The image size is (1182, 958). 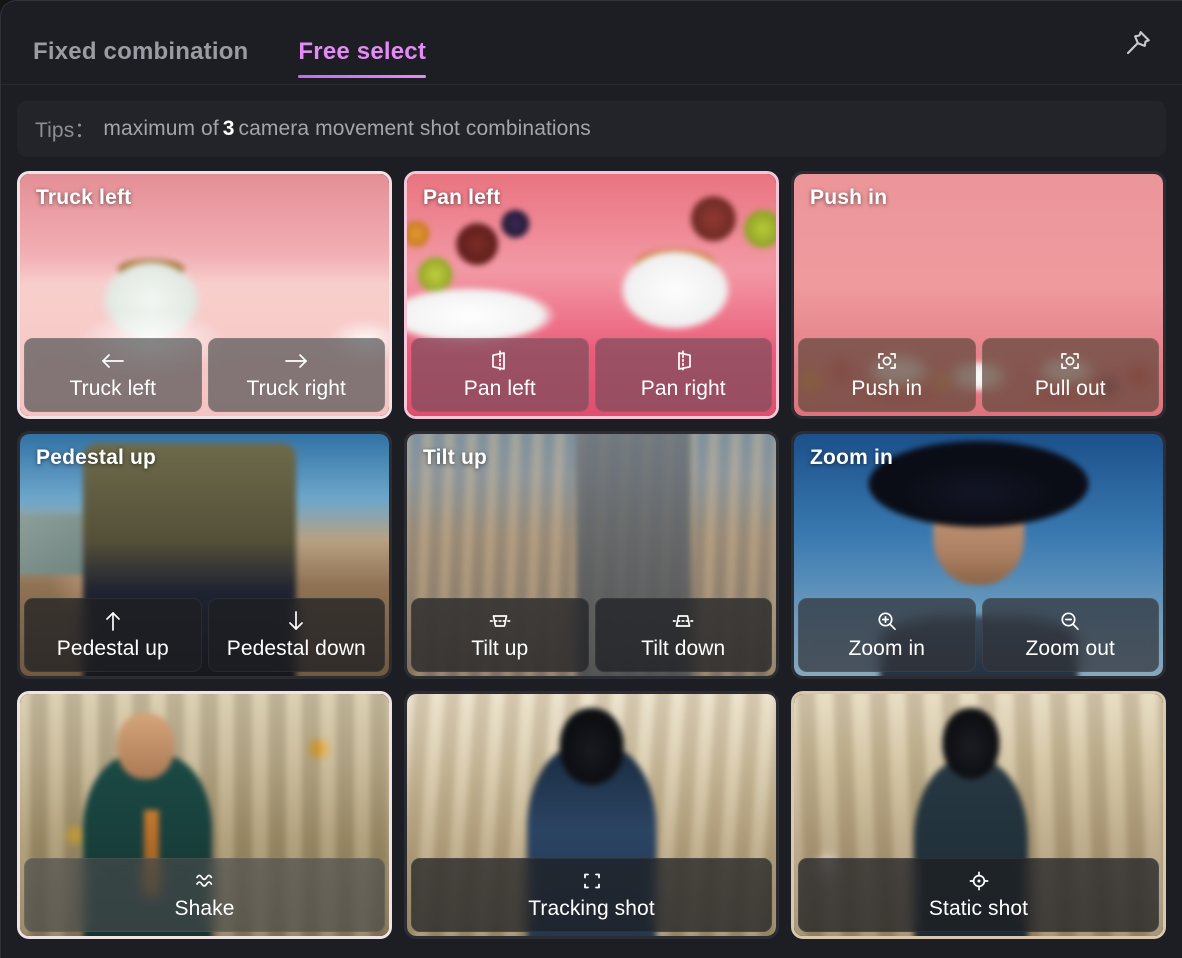 I want to click on option-label: Truck left, so click(x=113, y=388).